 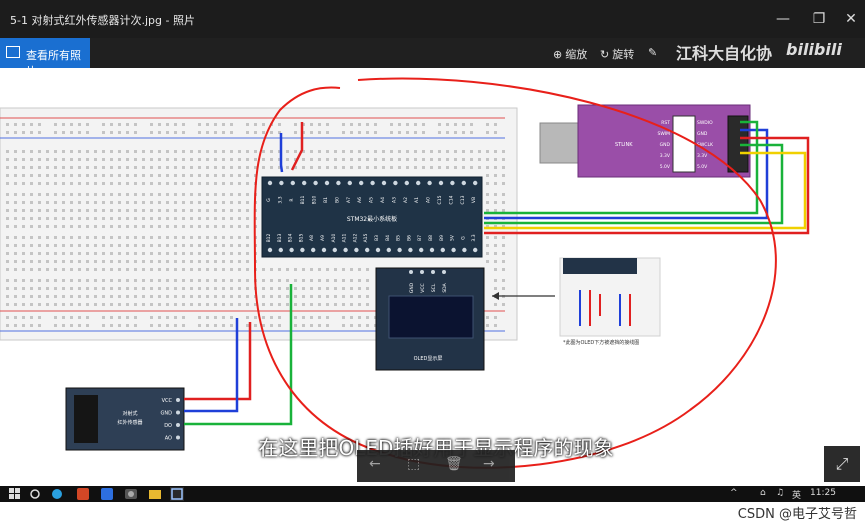 I want to click on csdn-credit-bar: CSDN @电子艾号哲, so click(x=432, y=512).